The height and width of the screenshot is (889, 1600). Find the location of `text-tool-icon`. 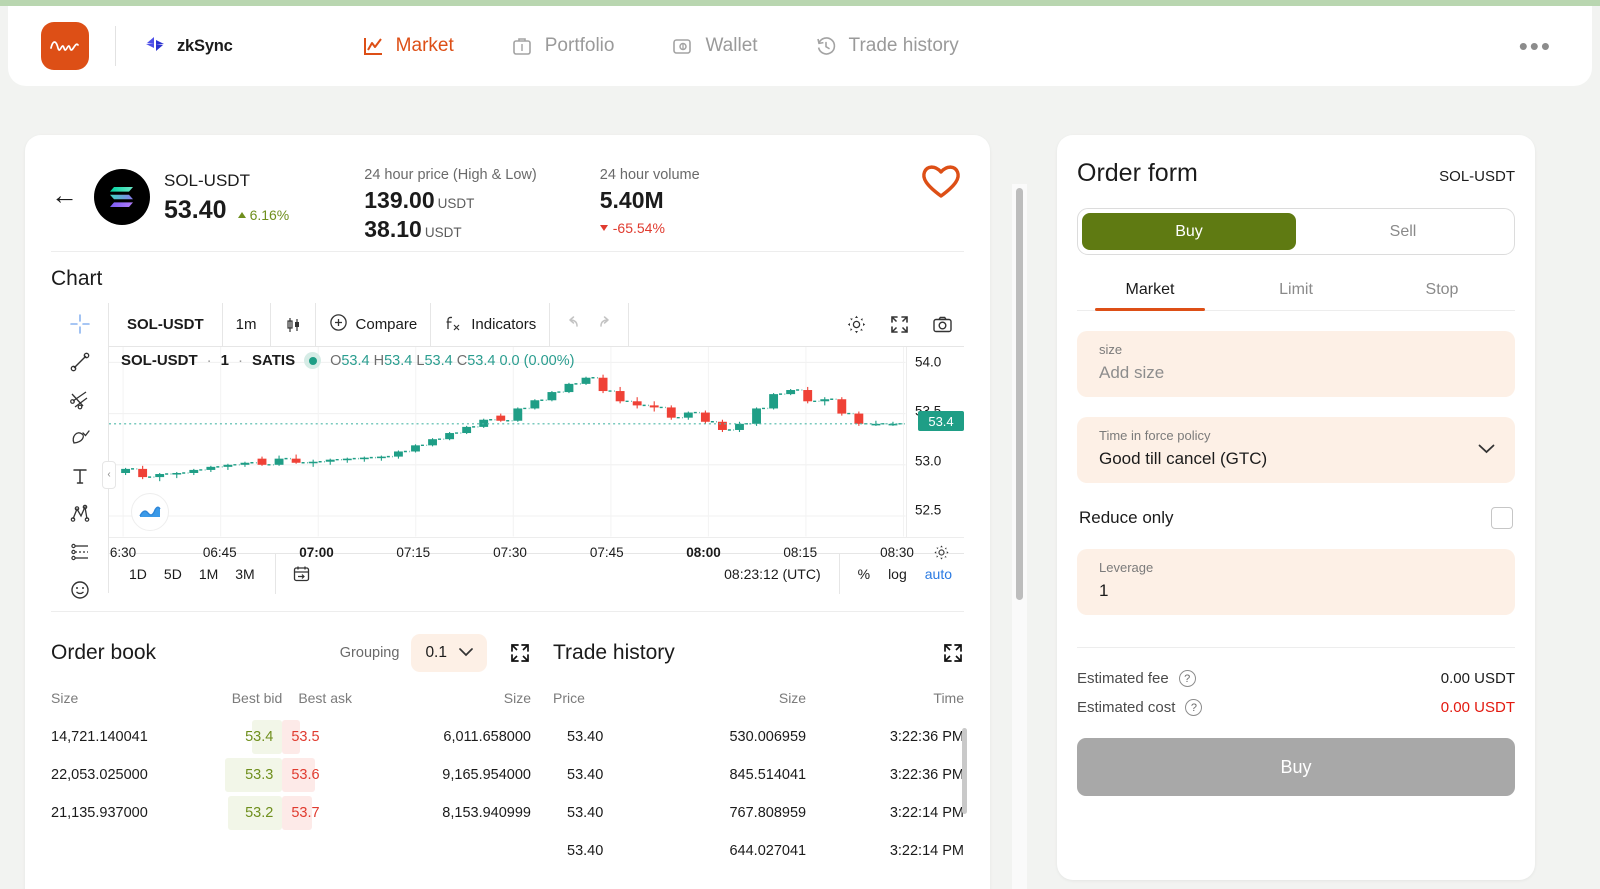

text-tool-icon is located at coordinates (80, 476).